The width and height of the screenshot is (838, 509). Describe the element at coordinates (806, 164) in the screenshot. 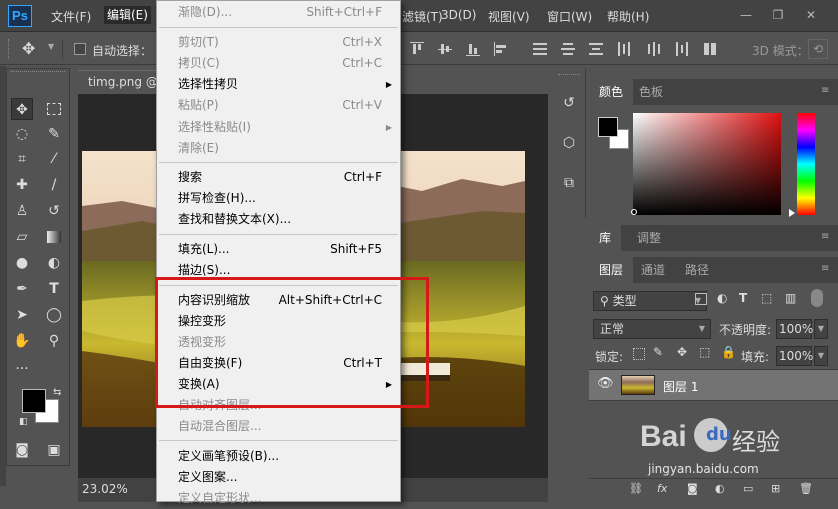

I see `hue-slider` at that location.